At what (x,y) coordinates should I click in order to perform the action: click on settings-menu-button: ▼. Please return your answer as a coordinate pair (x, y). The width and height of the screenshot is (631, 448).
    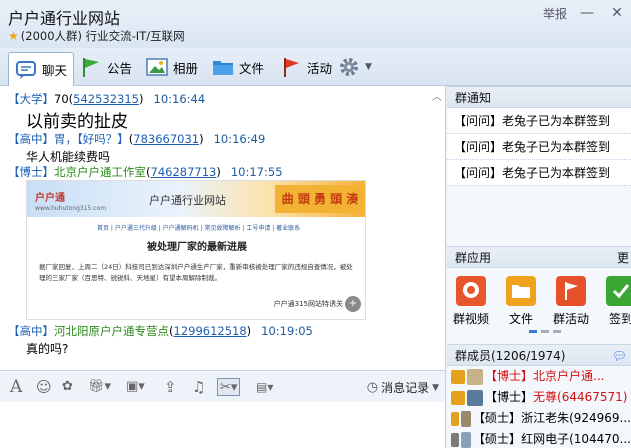
    Looking at the image, I should click on (355, 67).